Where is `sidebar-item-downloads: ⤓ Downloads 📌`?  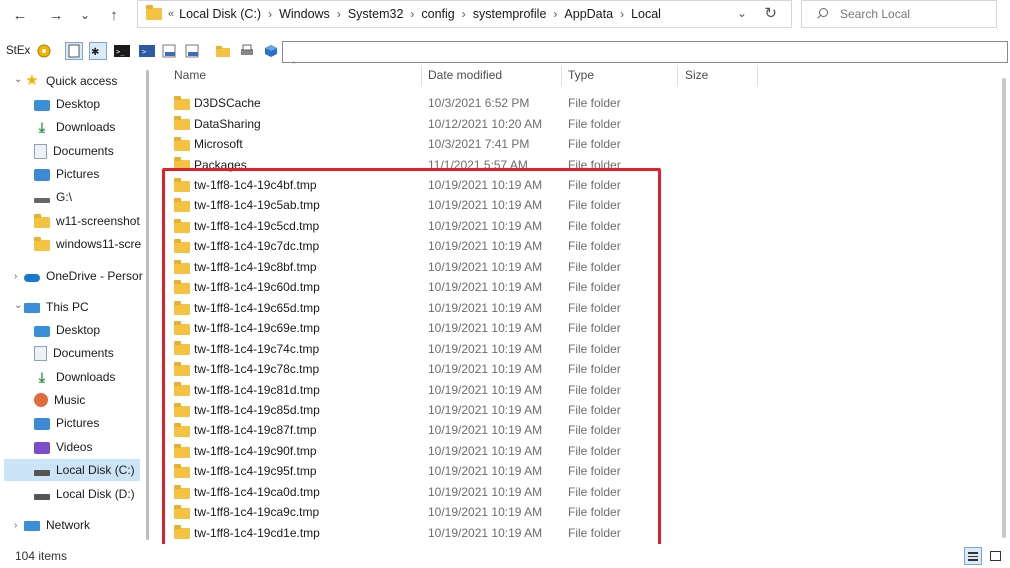
sidebar-item-downloads: ⤓ Downloads 📌 is located at coordinates (91, 127).